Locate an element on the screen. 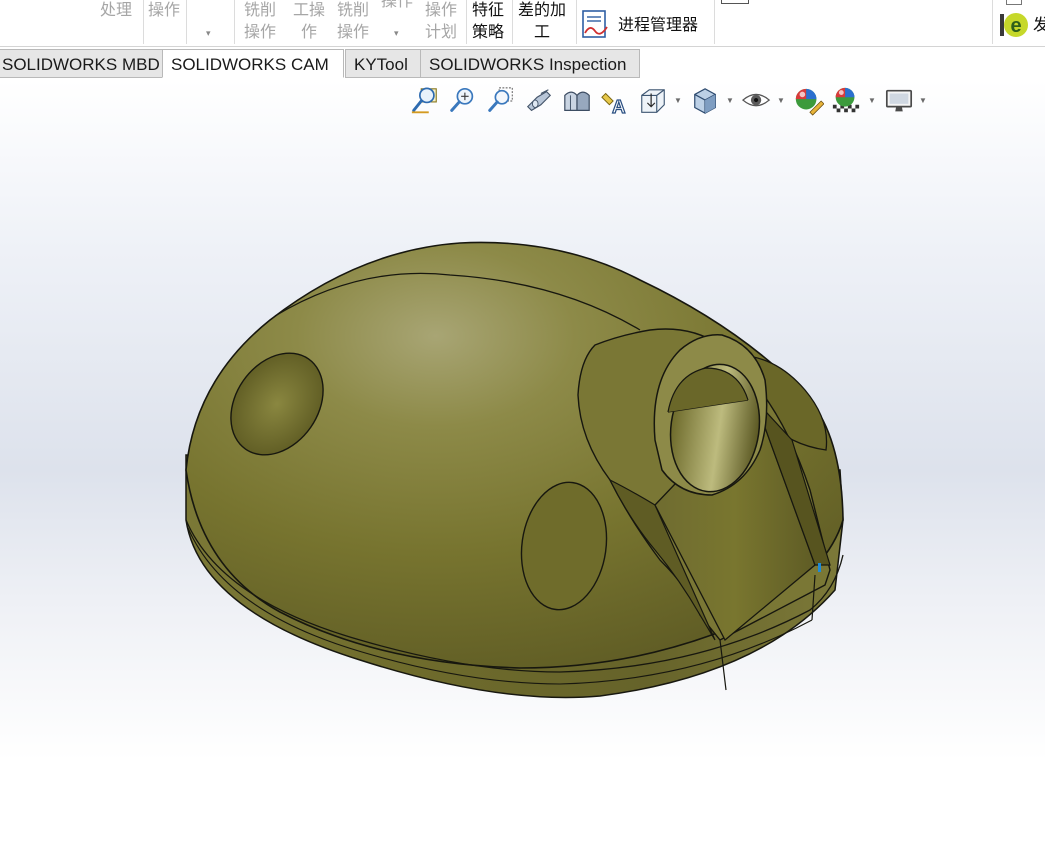  model-selected-vertex is located at coordinates (819, 567).